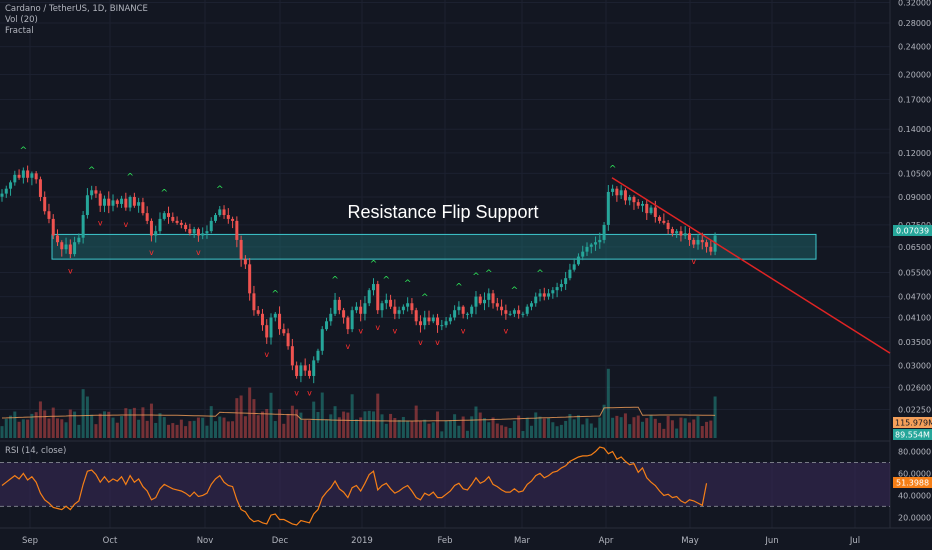 This screenshot has height=550, width=932. What do you see at coordinates (914, 272) in the screenshot?
I see `price-tick-label: 0.05500` at bounding box center [914, 272].